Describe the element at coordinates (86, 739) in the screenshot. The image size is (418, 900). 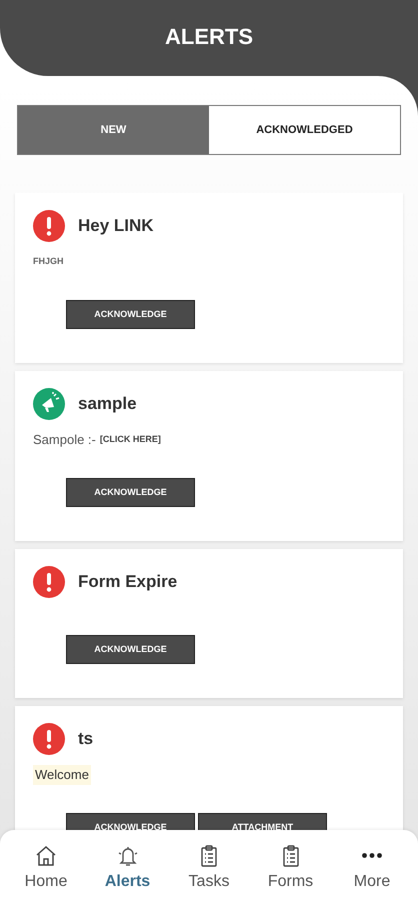
I see `alert-title: ts` at that location.